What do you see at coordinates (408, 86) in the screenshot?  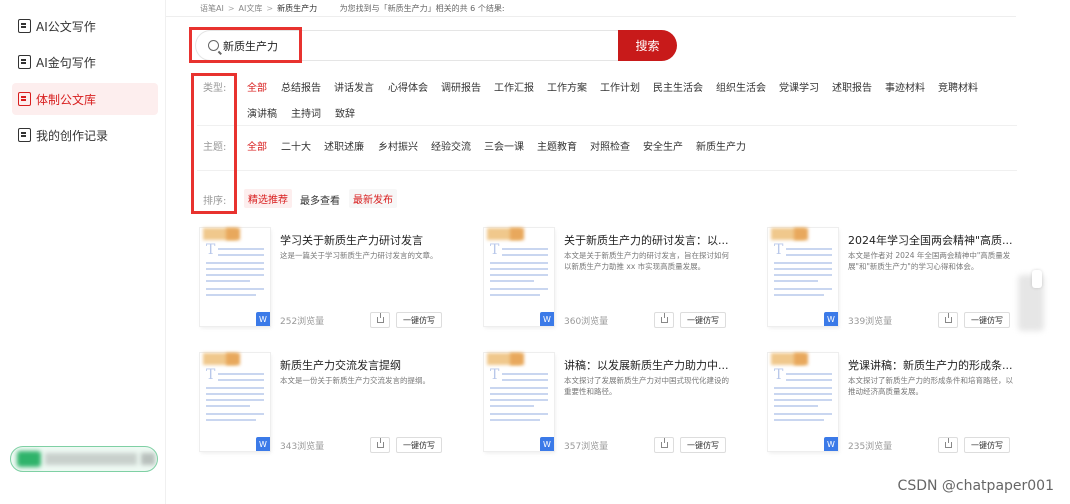 I see `filter-type-option: 心得体会` at bounding box center [408, 86].